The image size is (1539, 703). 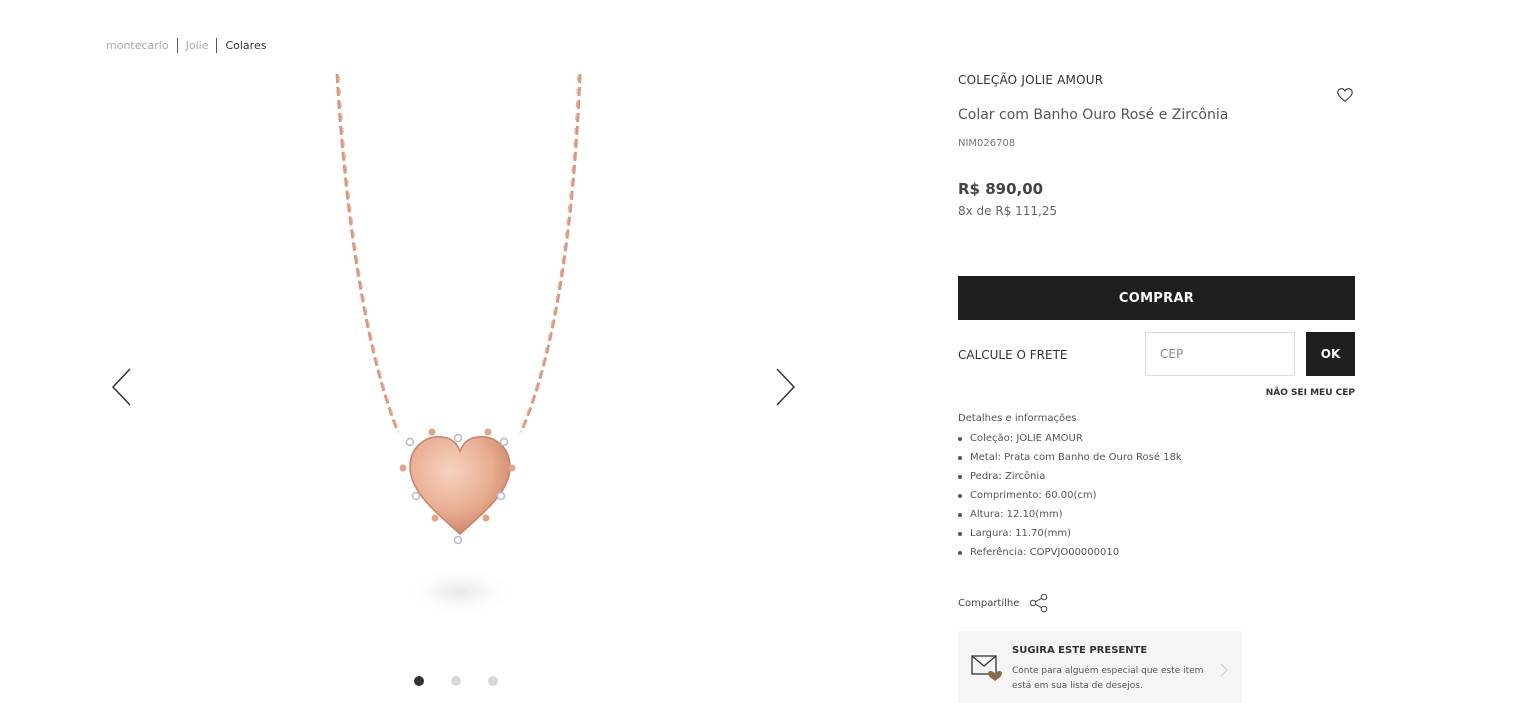 What do you see at coordinates (196, 45) in the screenshot?
I see `breadcrumb-item-jolie: Jolie` at bounding box center [196, 45].